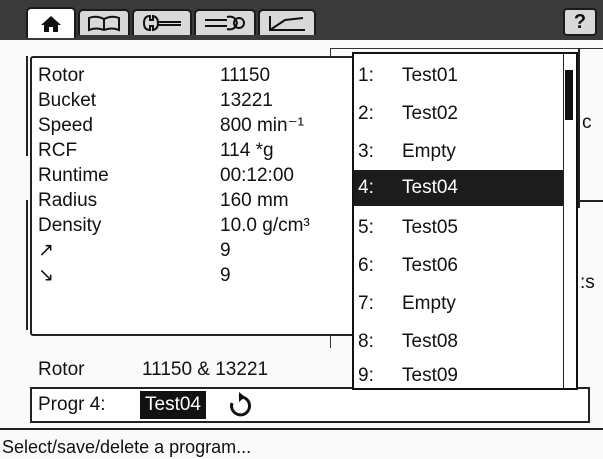 The width and height of the screenshot is (603, 459). I want to click on rotor-summary-label: Rotor, so click(61, 369).